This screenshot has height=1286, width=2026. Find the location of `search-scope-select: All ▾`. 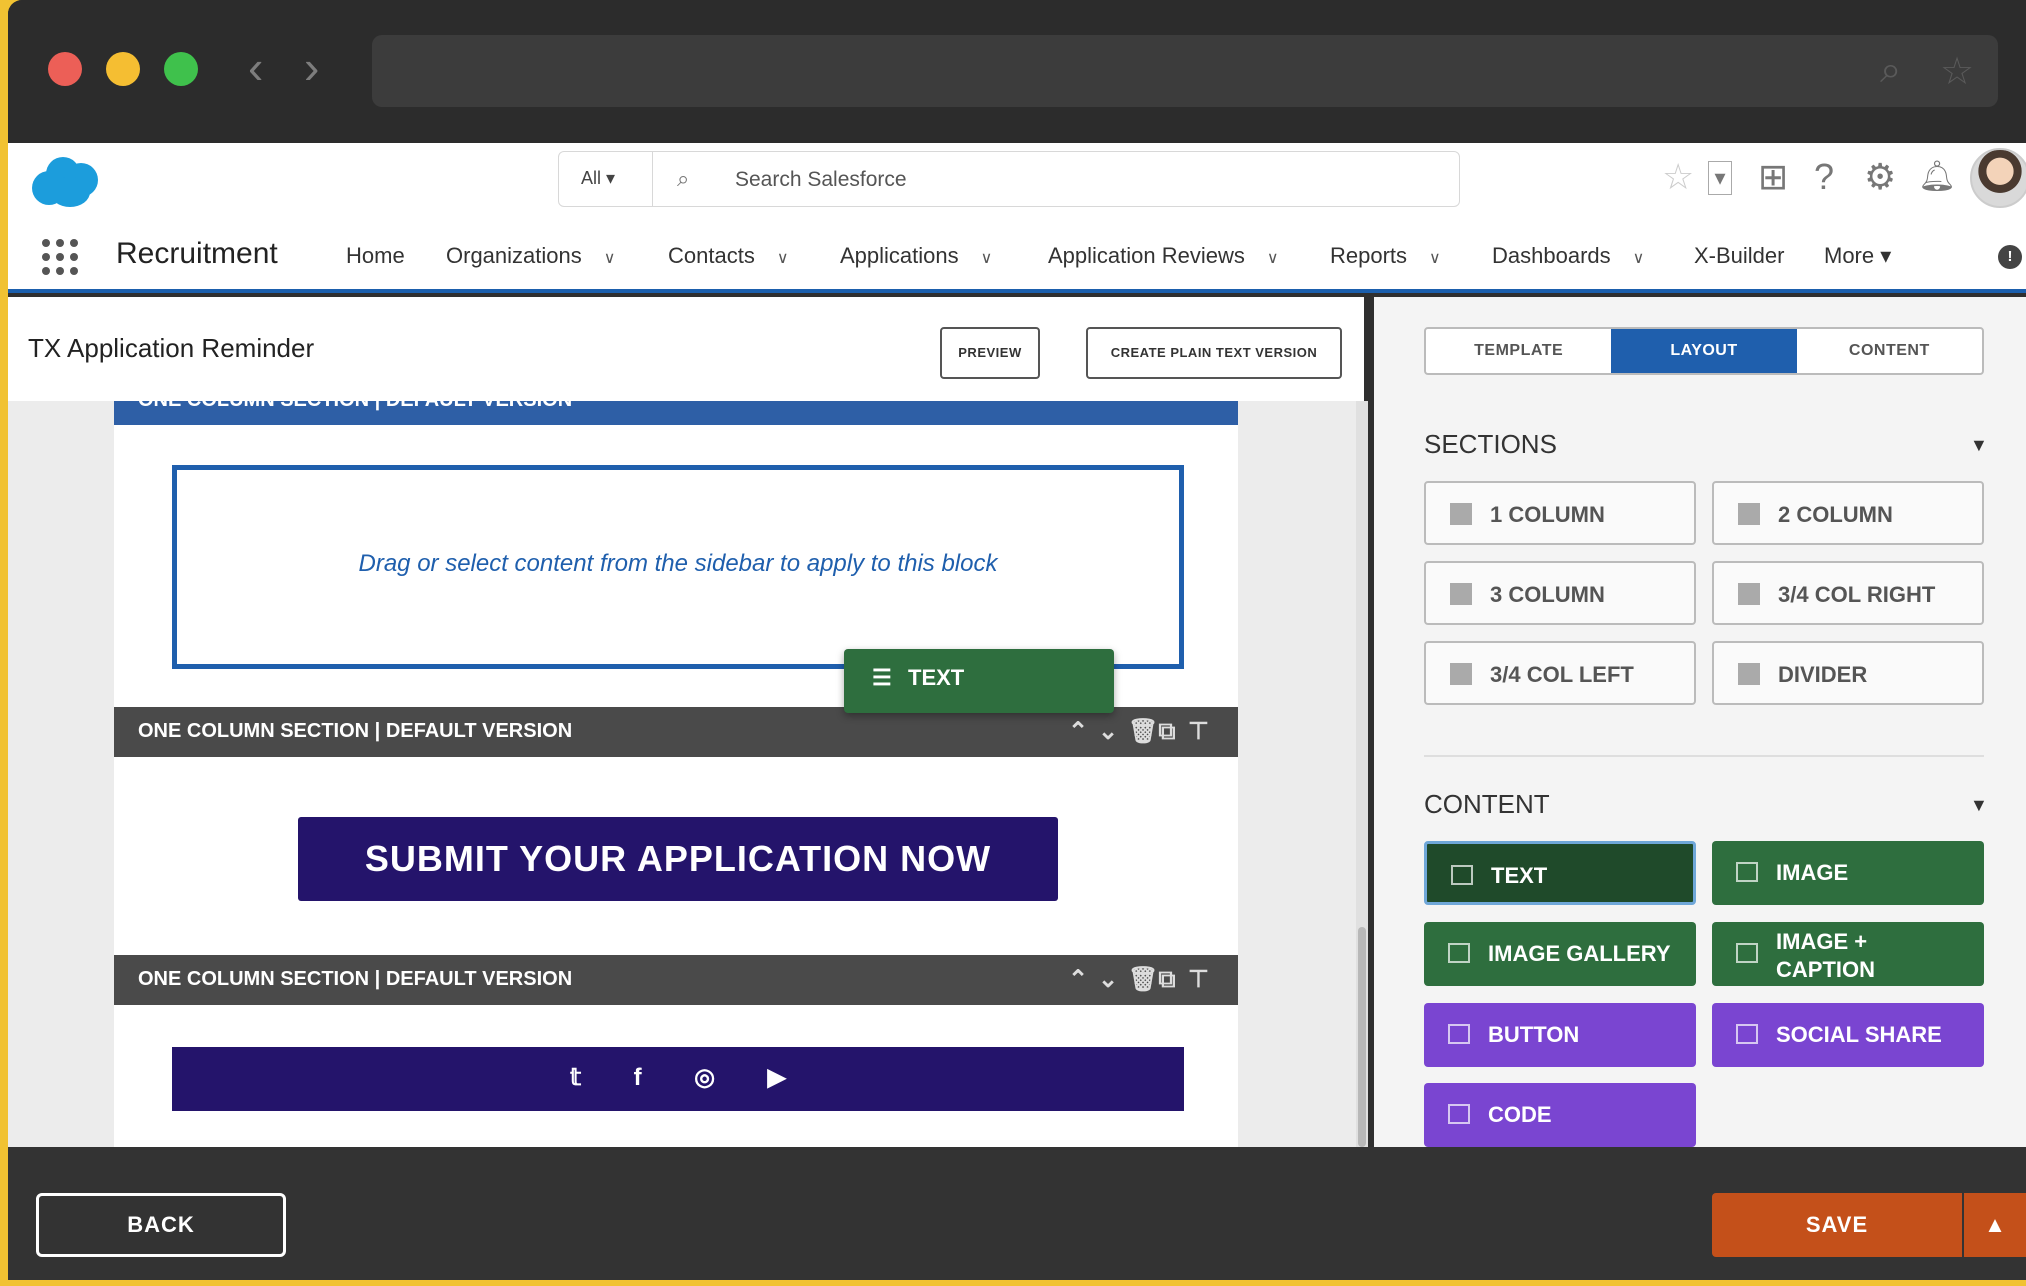

search-scope-select: All ▾ is located at coordinates (606, 179).